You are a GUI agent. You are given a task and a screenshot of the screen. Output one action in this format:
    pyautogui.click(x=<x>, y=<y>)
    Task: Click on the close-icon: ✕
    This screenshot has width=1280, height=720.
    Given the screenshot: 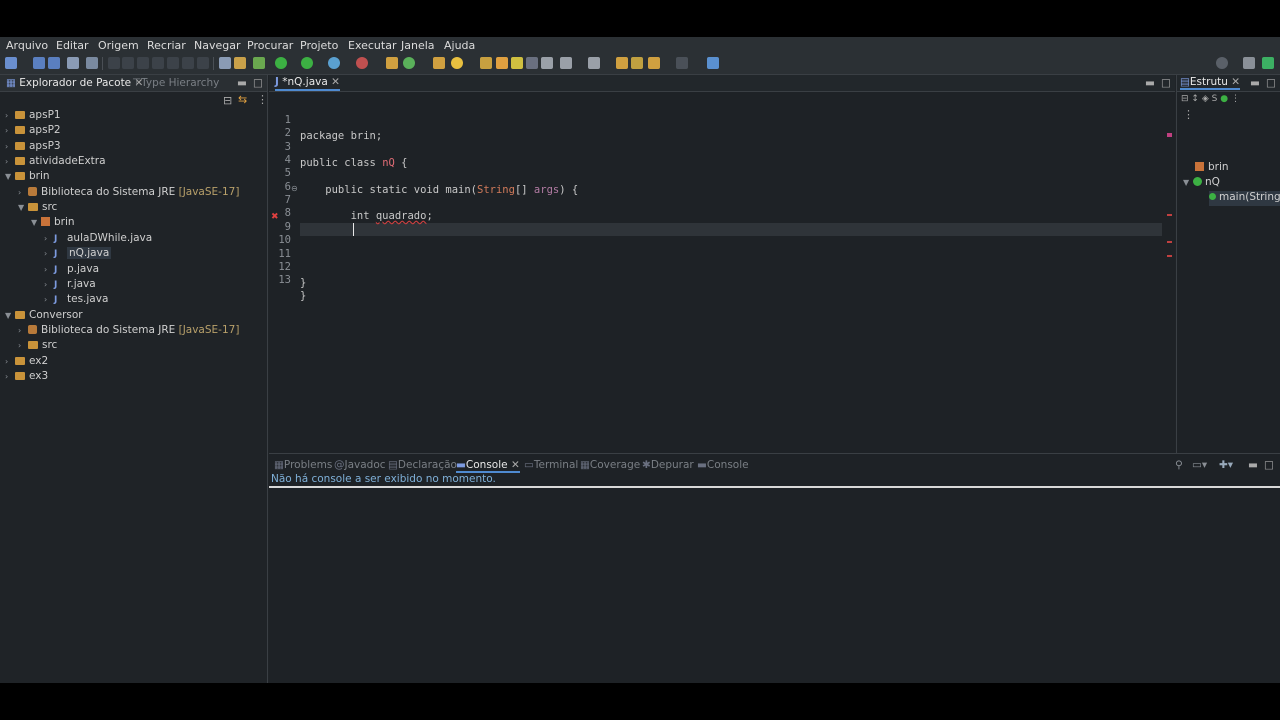 What is the action you would take?
    pyautogui.click(x=335, y=82)
    